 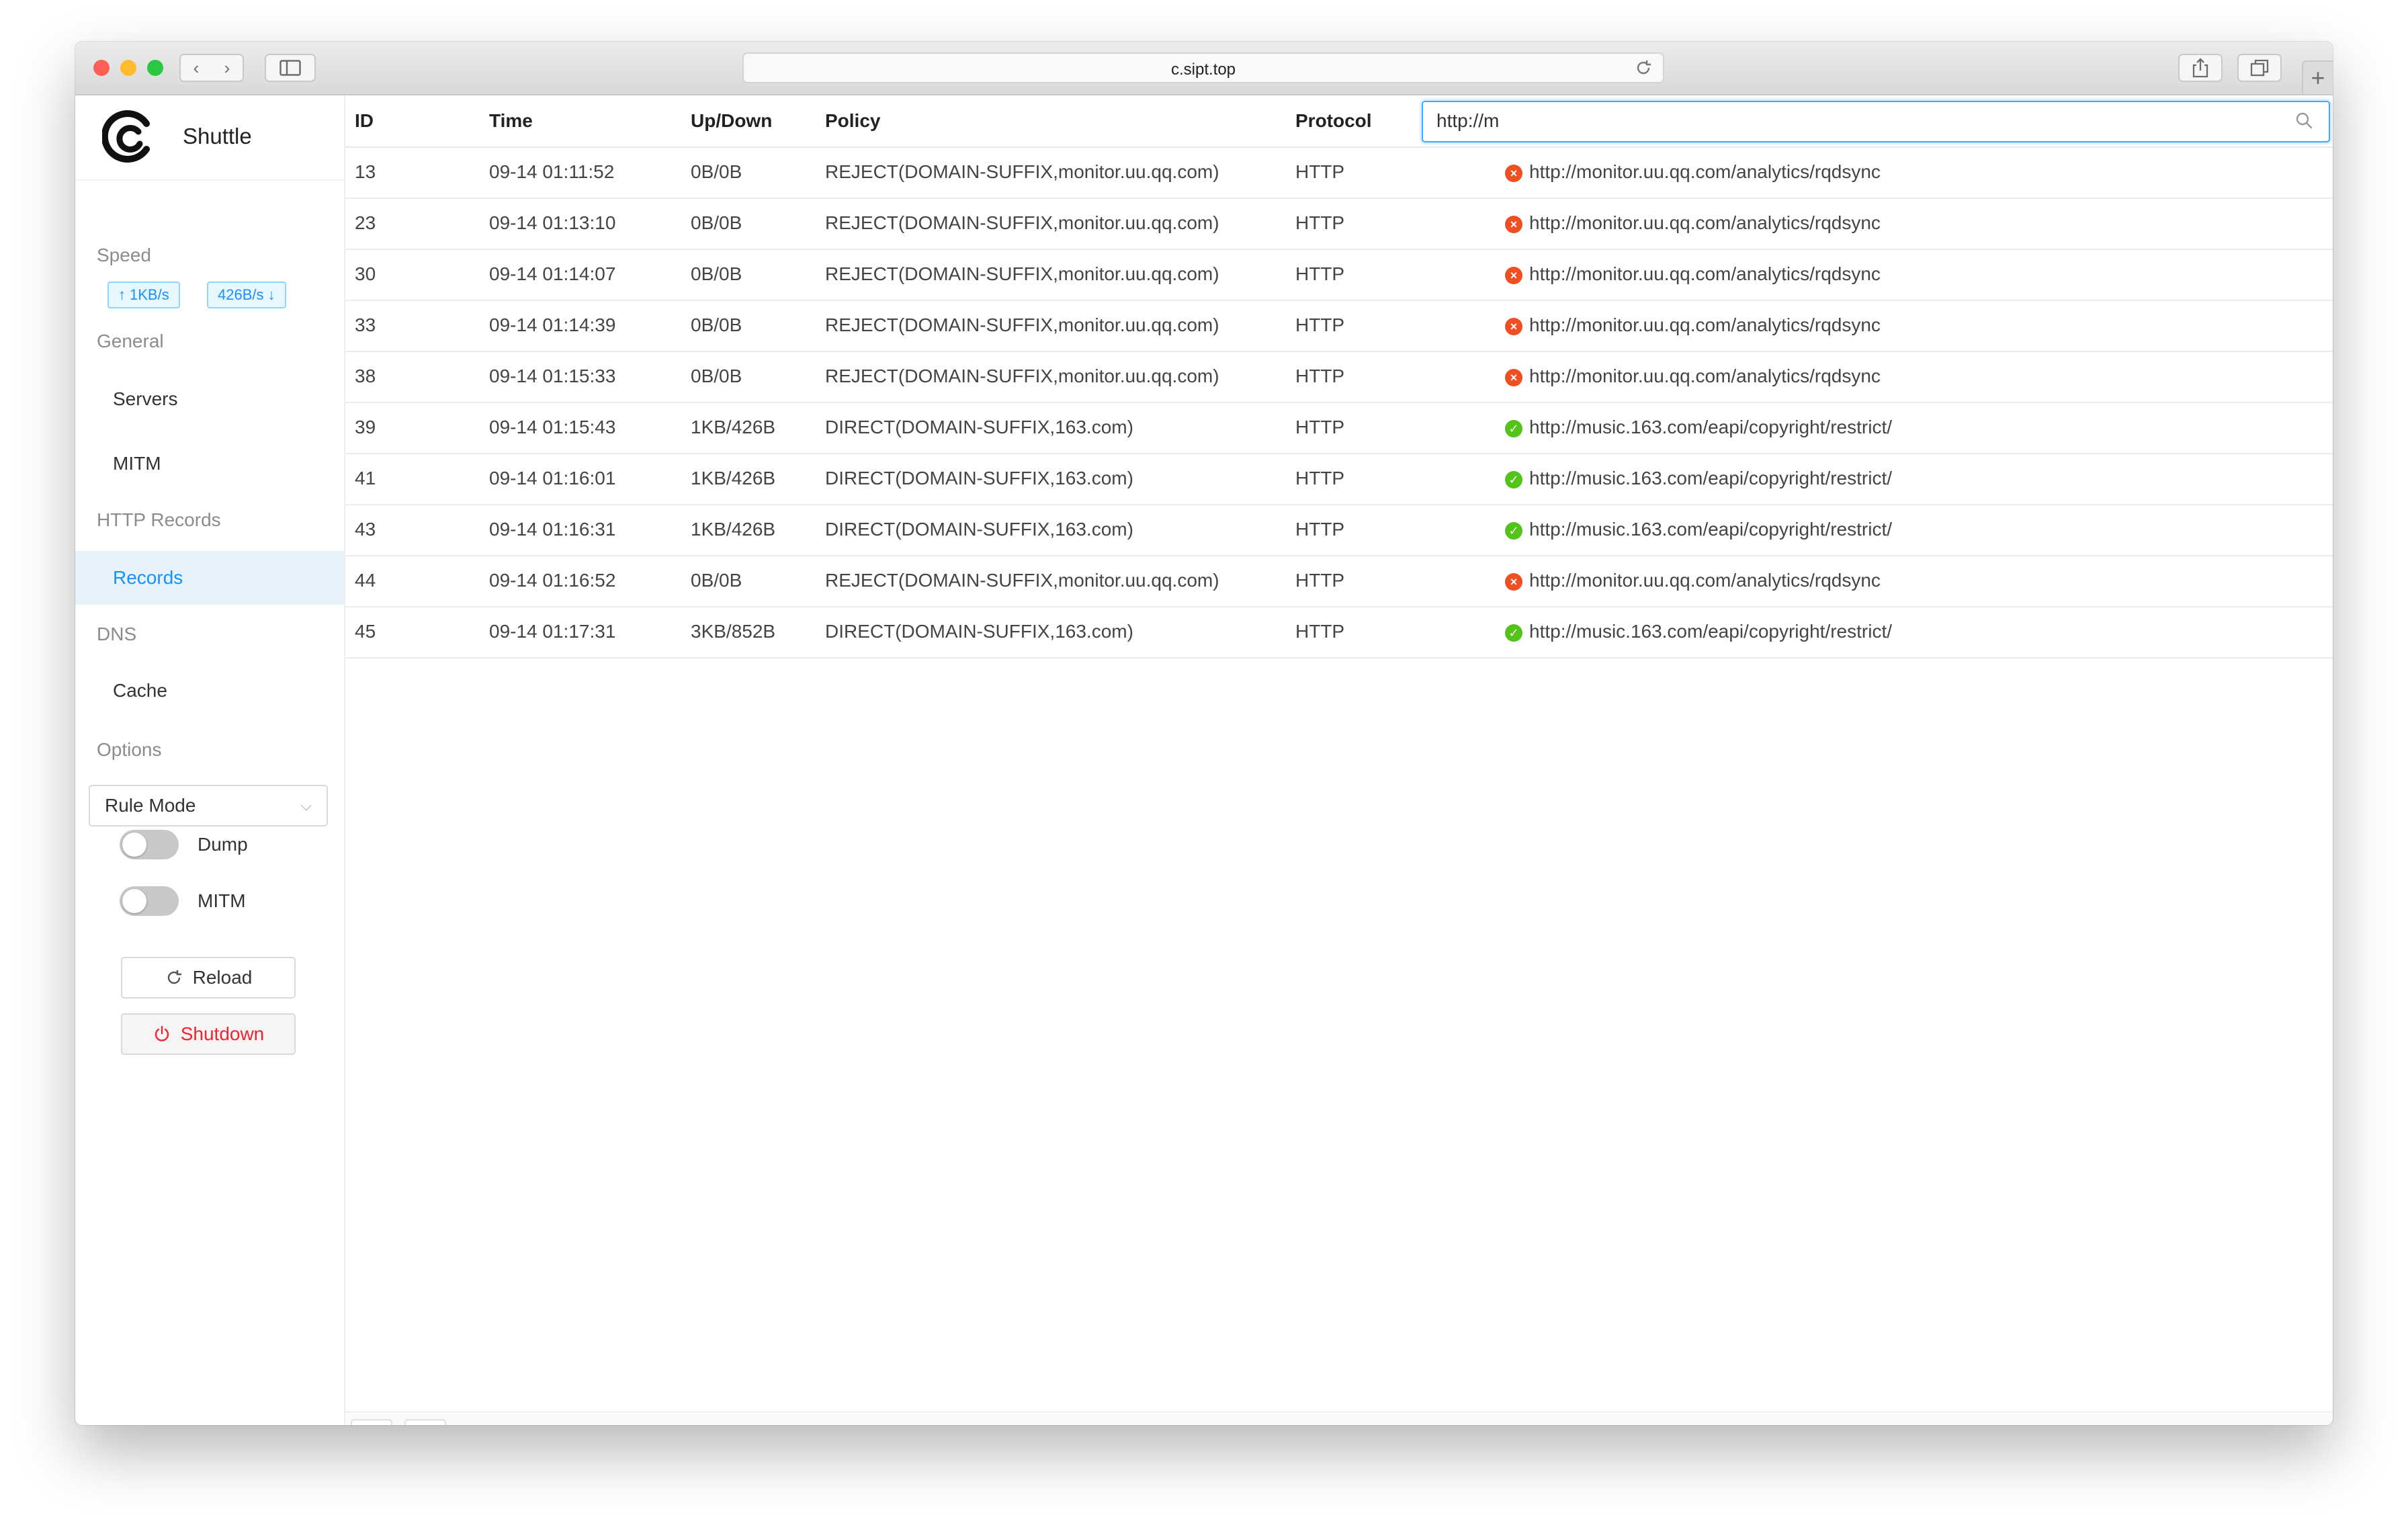 I want to click on history-nav-group: ‹ ›, so click(x=211, y=68).